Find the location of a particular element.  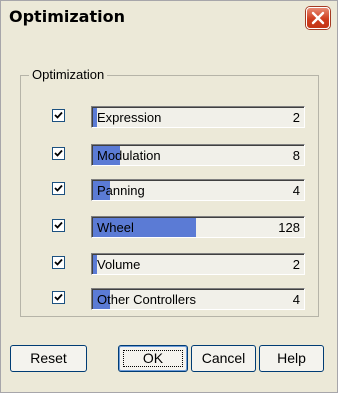

title-bar: Optimization is located at coordinates (169, 17).